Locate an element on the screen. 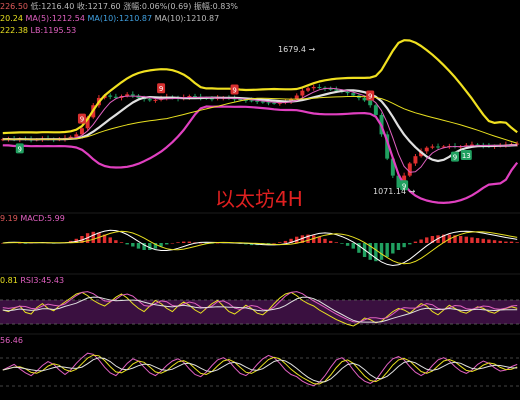 The height and width of the screenshot is (400, 520). macd-panel is located at coordinates (260, 248).